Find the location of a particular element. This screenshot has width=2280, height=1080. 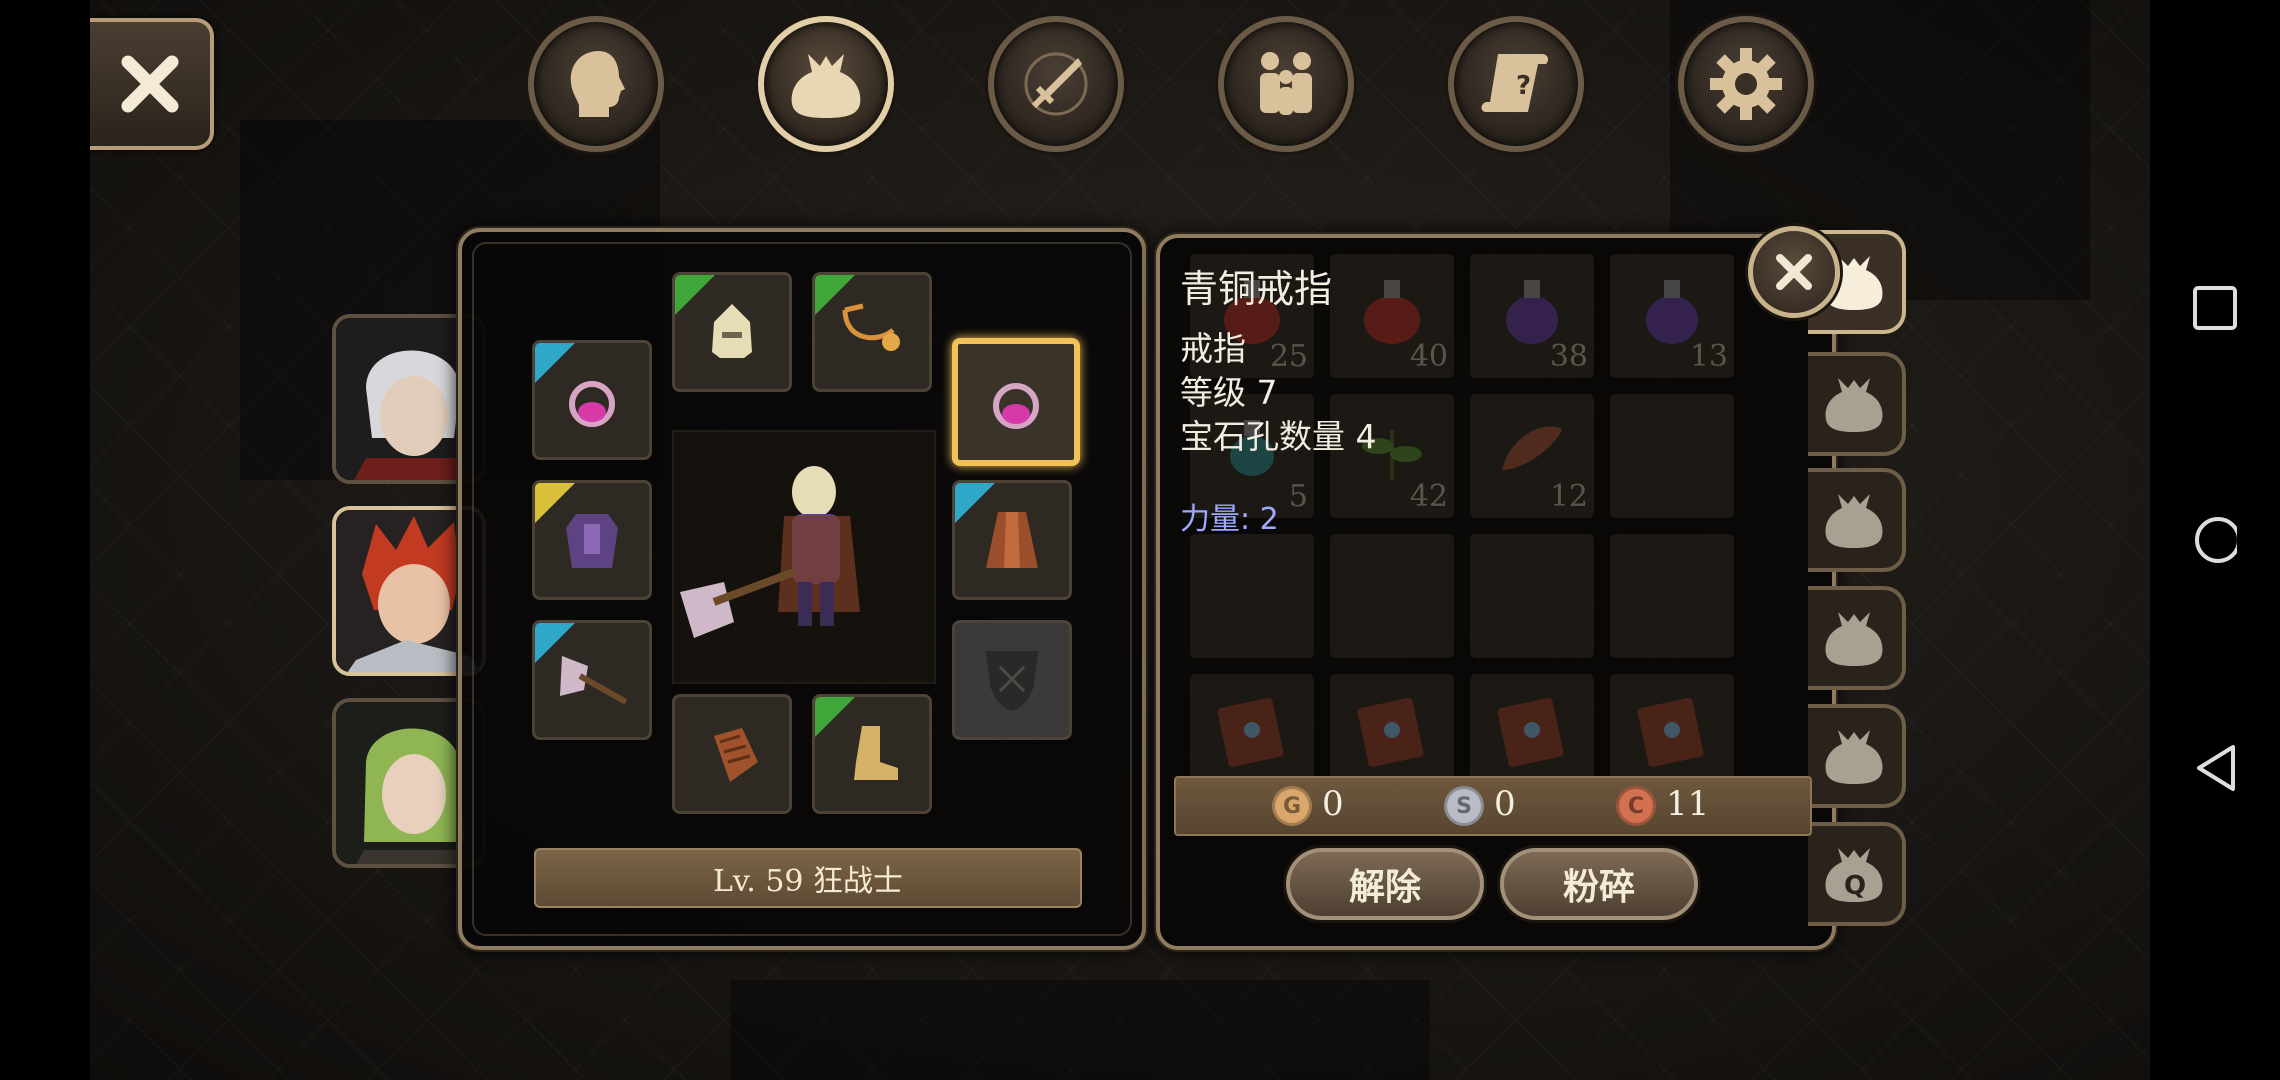

slot-ring-right-selected is located at coordinates (1016, 402).